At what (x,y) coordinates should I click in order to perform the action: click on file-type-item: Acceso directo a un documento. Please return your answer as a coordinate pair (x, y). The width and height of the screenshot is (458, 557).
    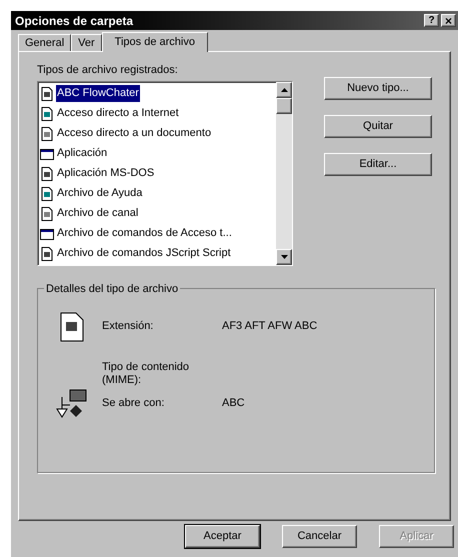
    Looking at the image, I should click on (158, 134).